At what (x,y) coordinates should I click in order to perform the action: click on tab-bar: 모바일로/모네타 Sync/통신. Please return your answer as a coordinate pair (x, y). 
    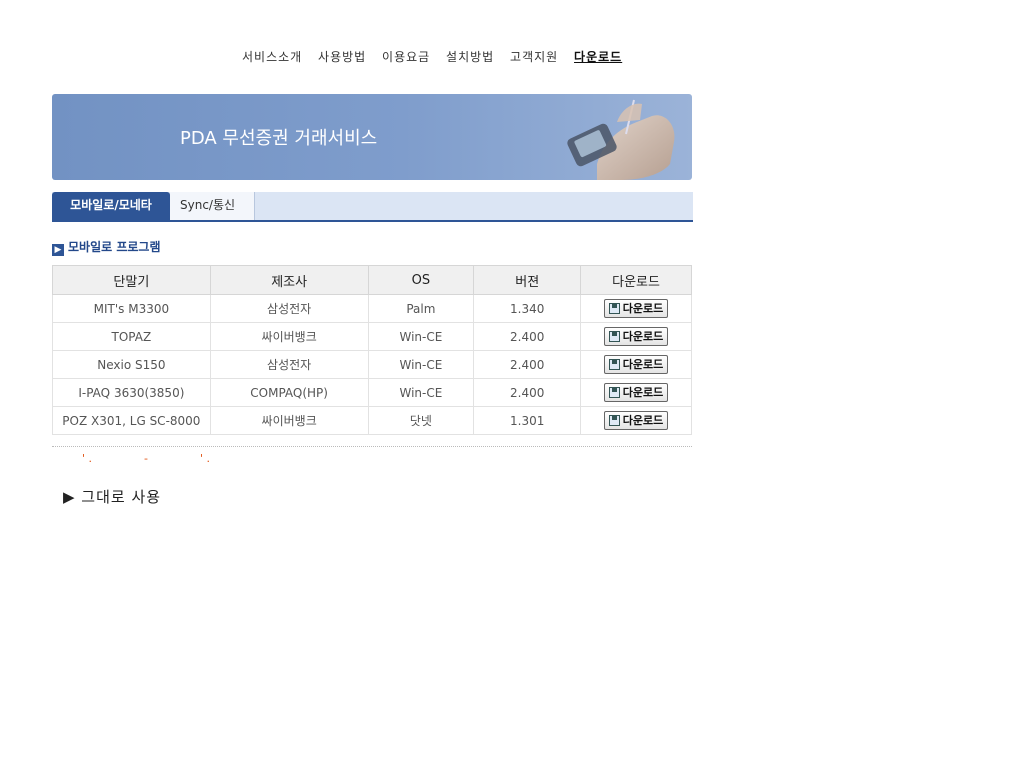
    Looking at the image, I should click on (372, 207).